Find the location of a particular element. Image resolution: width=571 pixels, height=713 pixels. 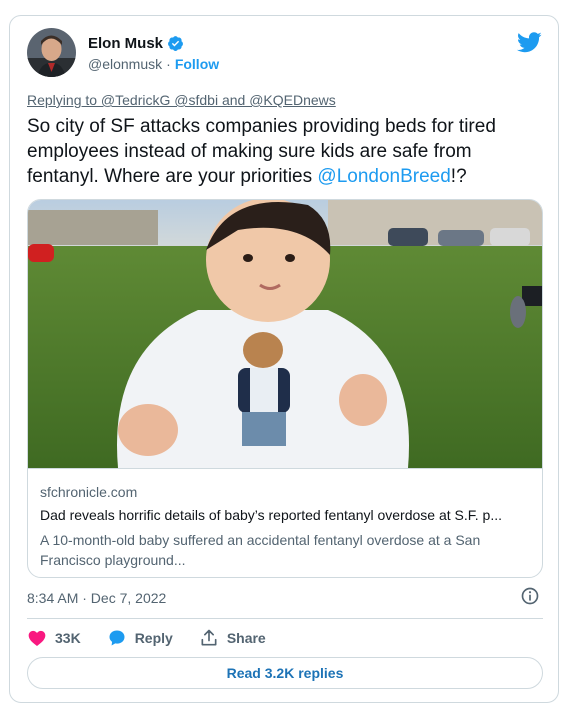

share-label: Share is located at coordinates (246, 638).